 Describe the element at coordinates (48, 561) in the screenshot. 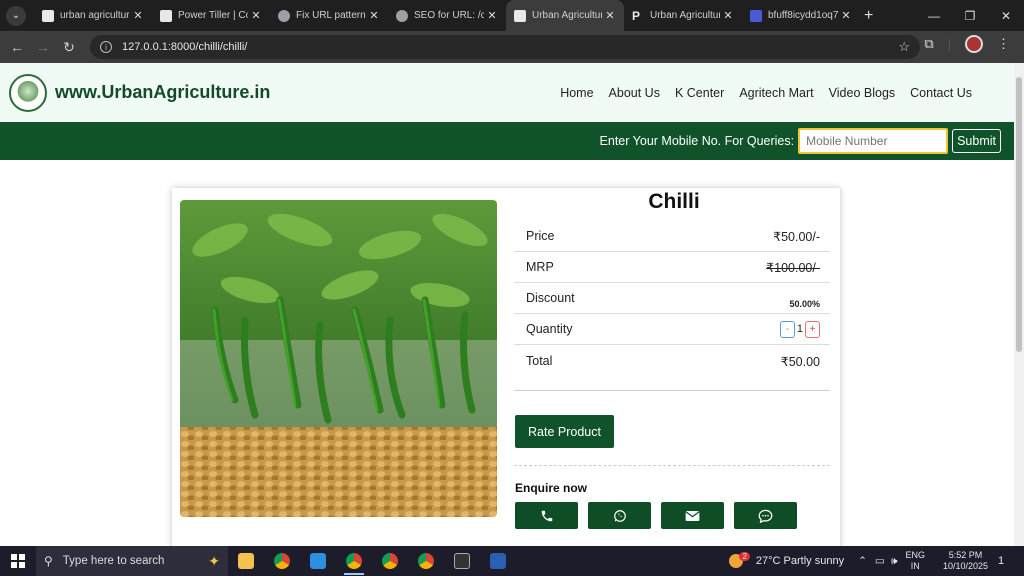

I see `search-icon: ⚲` at that location.